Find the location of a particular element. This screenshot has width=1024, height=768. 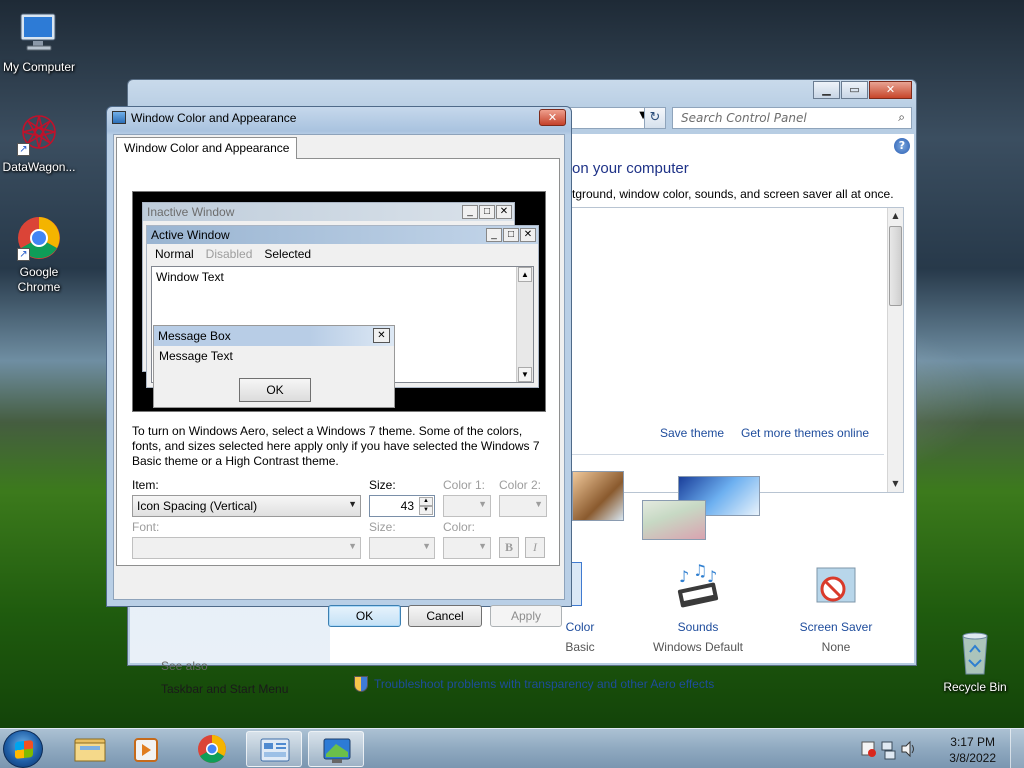

divider is located at coordinates (728, 454).